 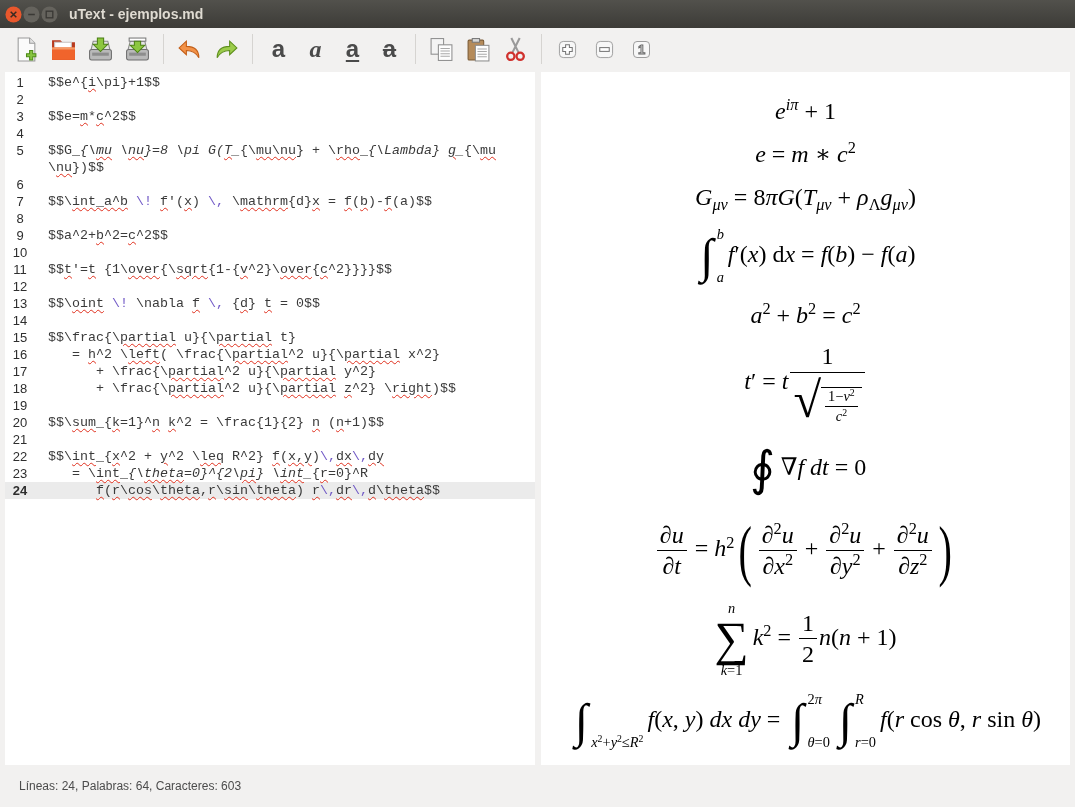 What do you see at coordinates (801, 154) in the screenshot?
I see `math-text: e = m ∗ c` at bounding box center [801, 154].